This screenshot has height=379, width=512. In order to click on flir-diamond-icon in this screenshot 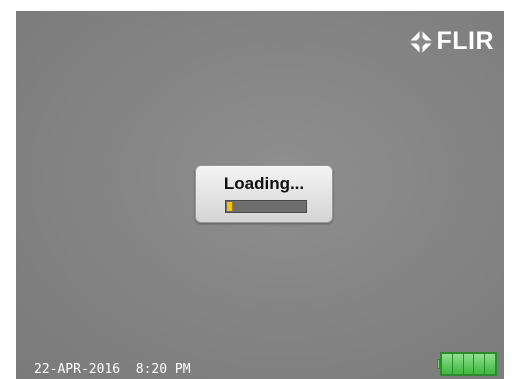, I will do `click(421, 41)`.